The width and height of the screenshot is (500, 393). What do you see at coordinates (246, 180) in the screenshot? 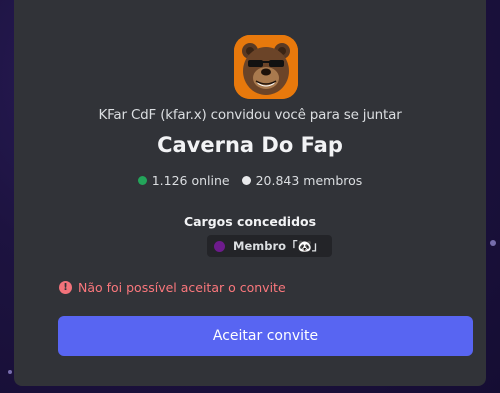
I see `members-status-icon` at bounding box center [246, 180].